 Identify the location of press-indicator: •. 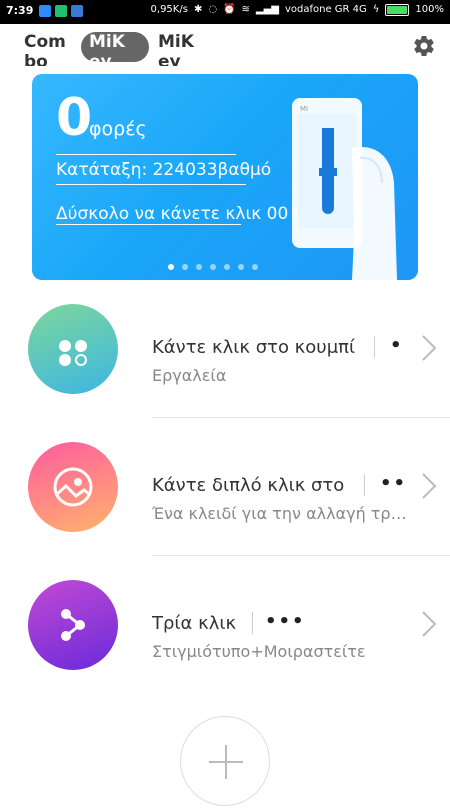
(397, 345).